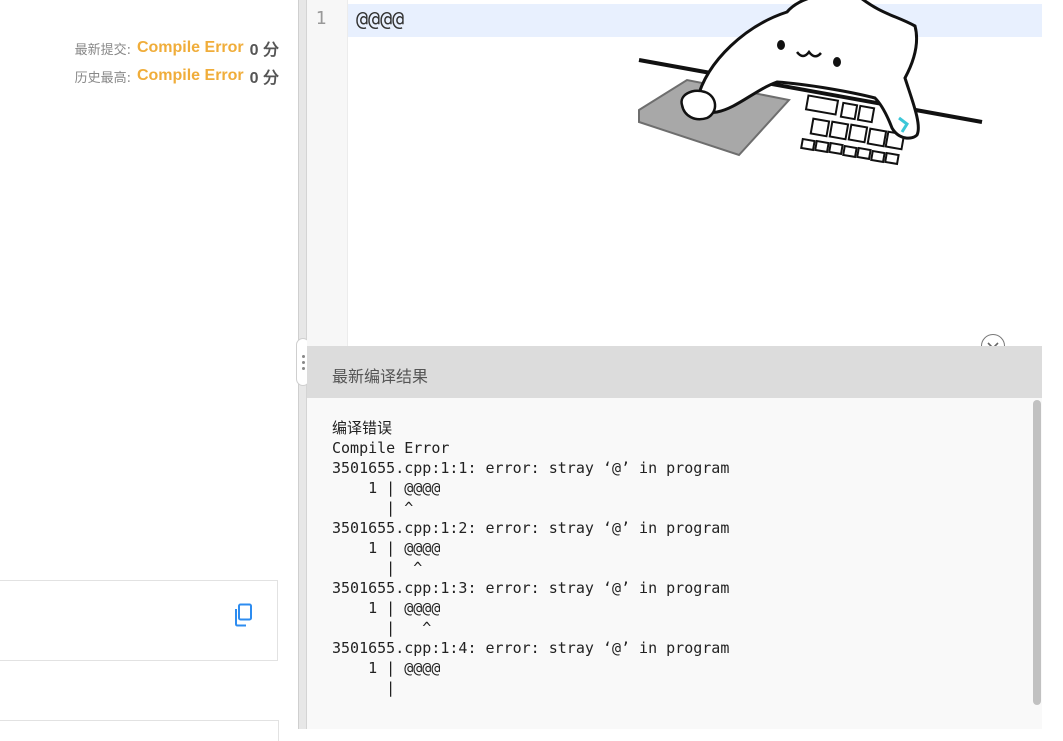 This screenshot has height=741, width=1063. I want to click on copy-icon, so click(243, 615).